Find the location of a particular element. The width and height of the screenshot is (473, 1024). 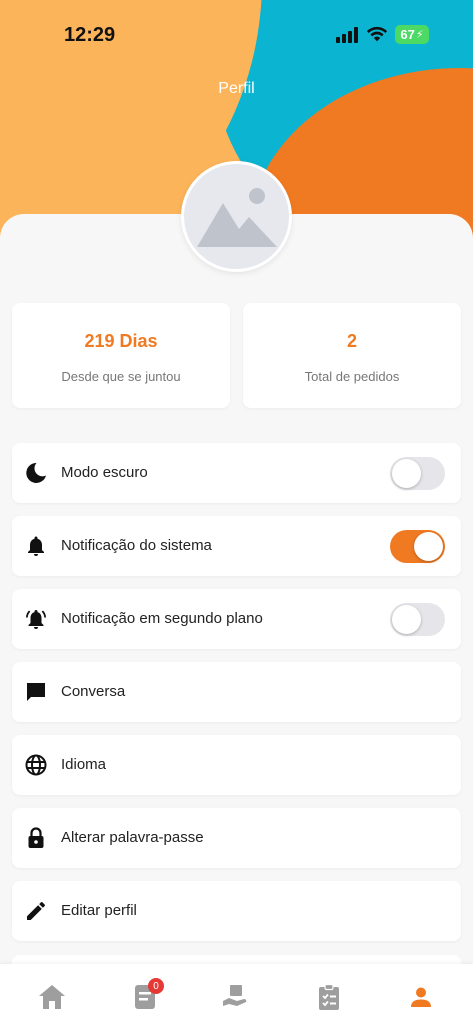

nav-delivery is located at coordinates (236, 997).